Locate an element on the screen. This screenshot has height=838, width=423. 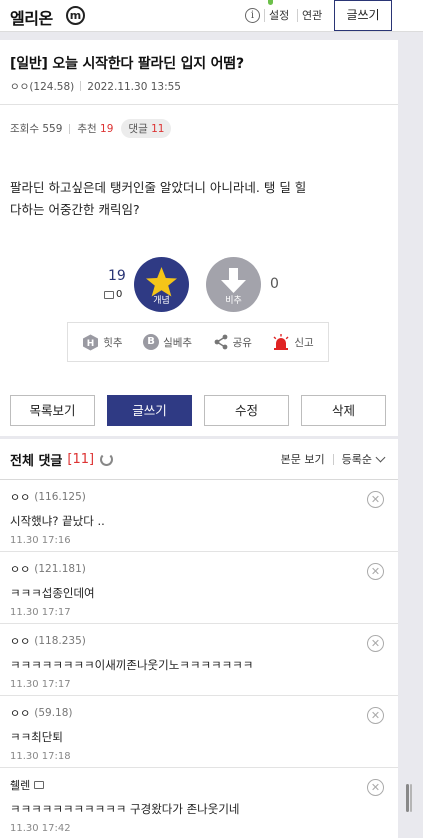
write-button: 글쓰기 is located at coordinates (149, 410).